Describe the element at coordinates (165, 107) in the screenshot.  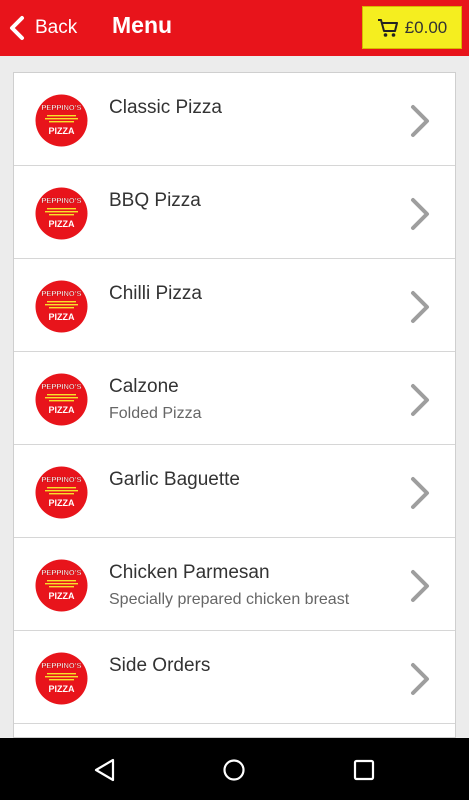
I see `menu-item-name: Classic Pizza` at that location.